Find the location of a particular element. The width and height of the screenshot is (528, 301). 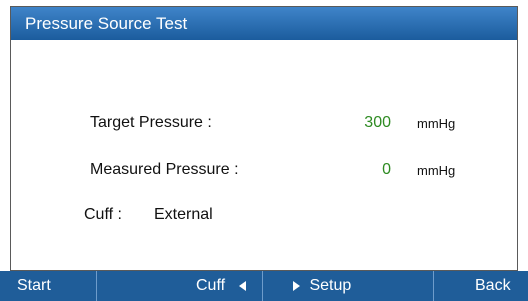

dialog-title: Pressure Source Test is located at coordinates (264, 23).